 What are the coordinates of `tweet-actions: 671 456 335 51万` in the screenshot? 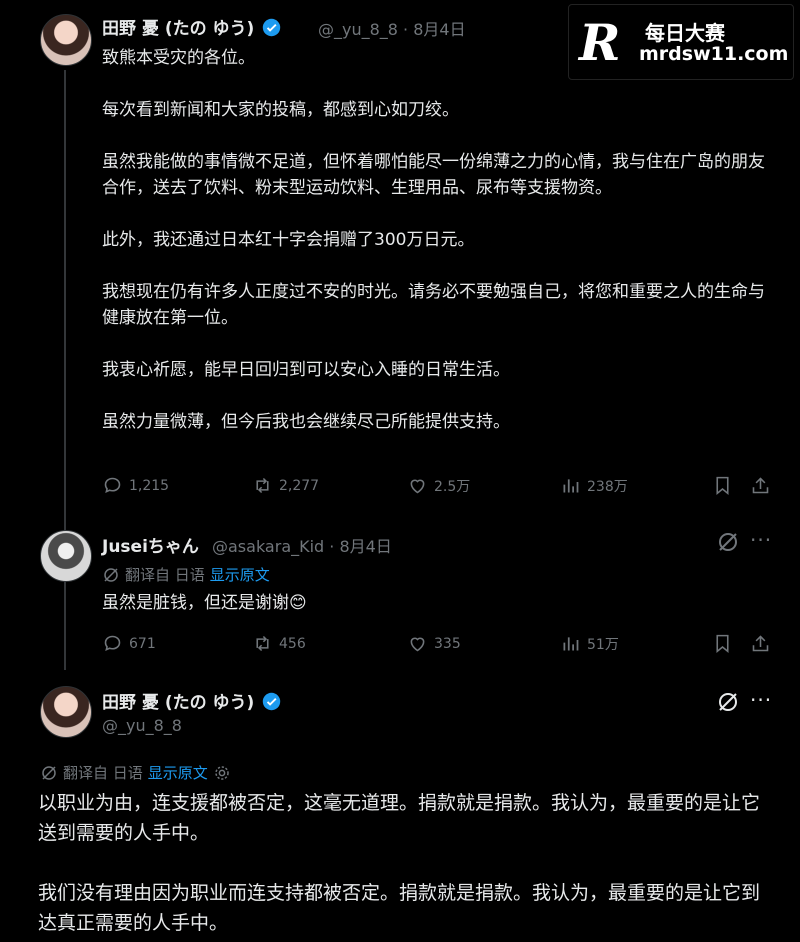 It's located at (437, 645).